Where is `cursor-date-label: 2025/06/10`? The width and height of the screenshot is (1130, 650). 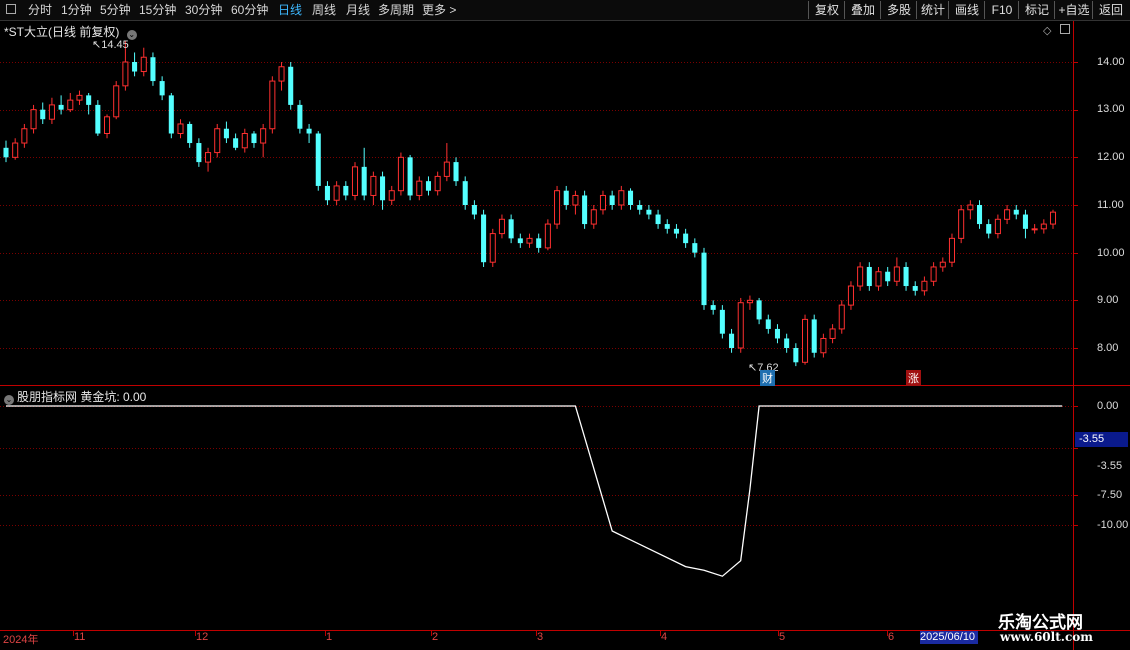
cursor-date-label: 2025/06/10 is located at coordinates (949, 637).